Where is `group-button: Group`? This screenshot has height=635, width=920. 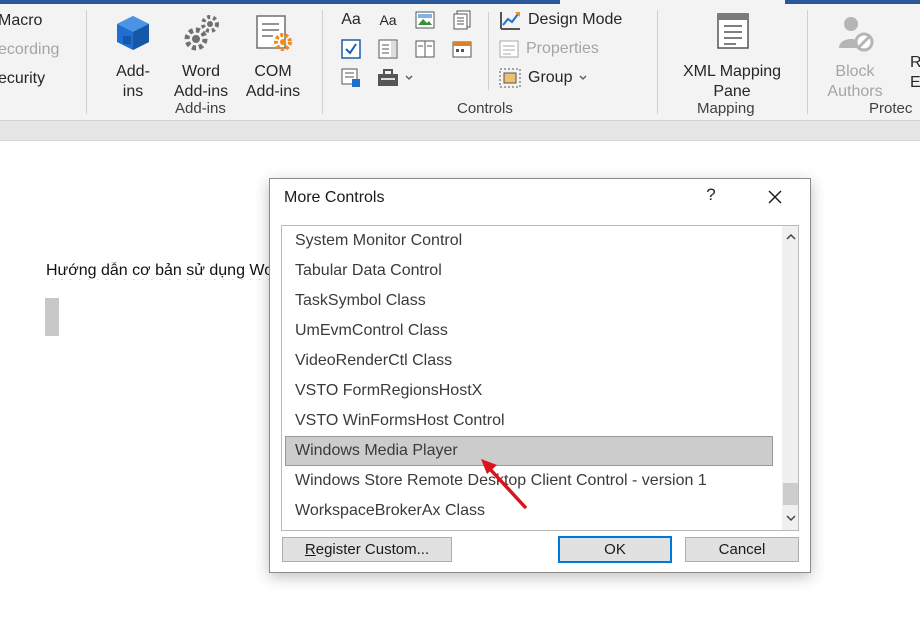
group-button: Group is located at coordinates (543, 78).